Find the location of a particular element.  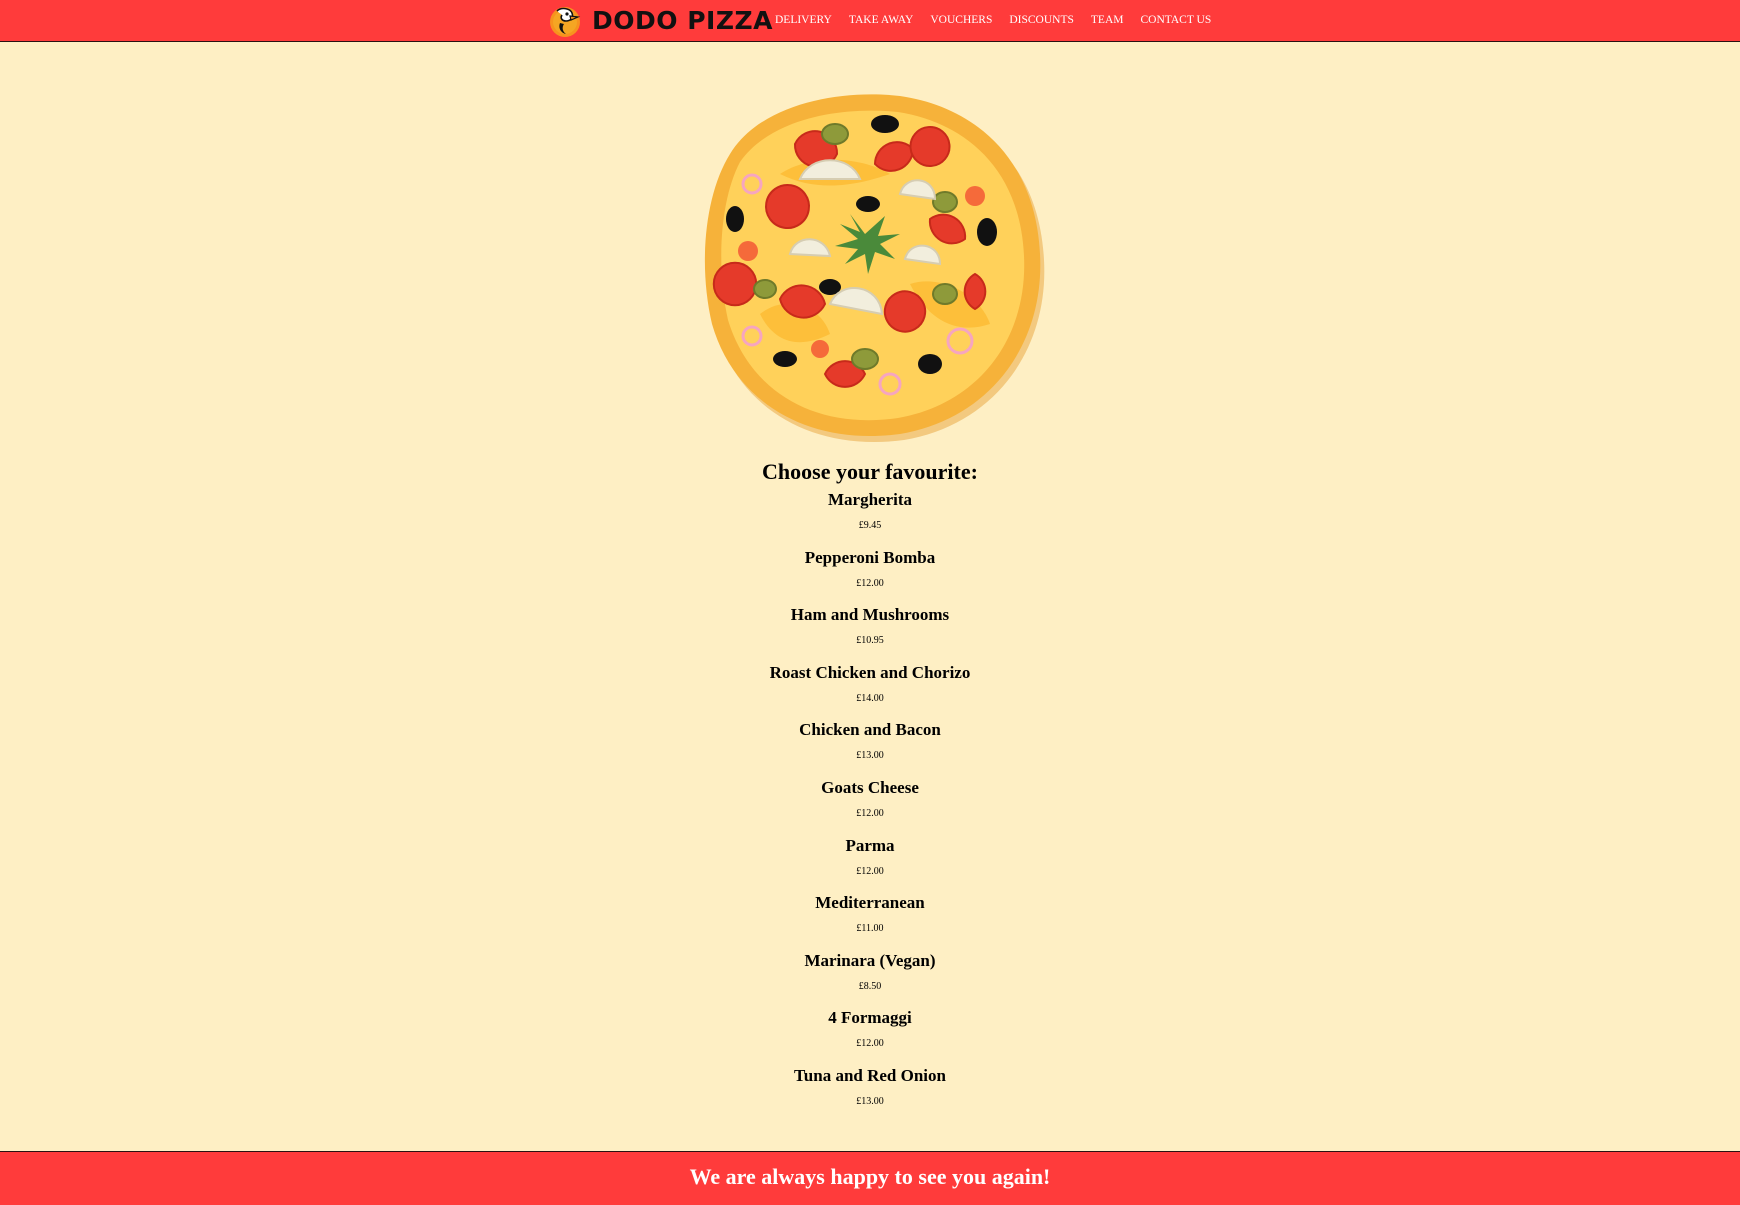

footer-message: We are always happy to see you again! is located at coordinates (870, 1176).